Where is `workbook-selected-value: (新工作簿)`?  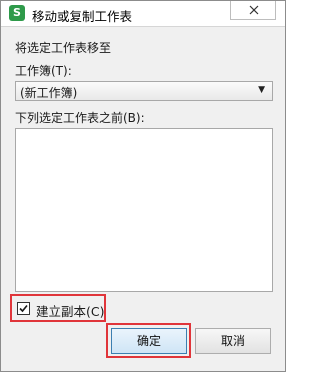
workbook-selected-value: (新工作簿) is located at coordinates (49, 93).